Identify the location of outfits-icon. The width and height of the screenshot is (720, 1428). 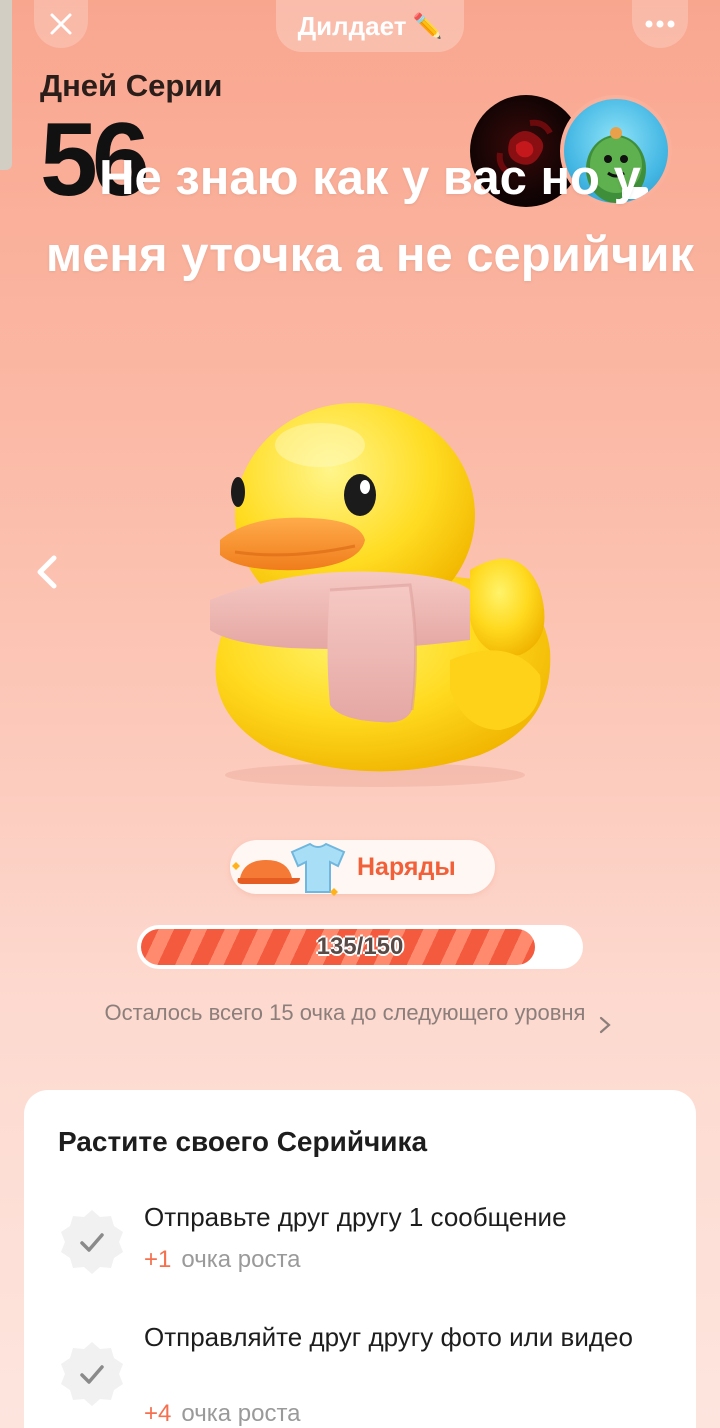
(289, 869).